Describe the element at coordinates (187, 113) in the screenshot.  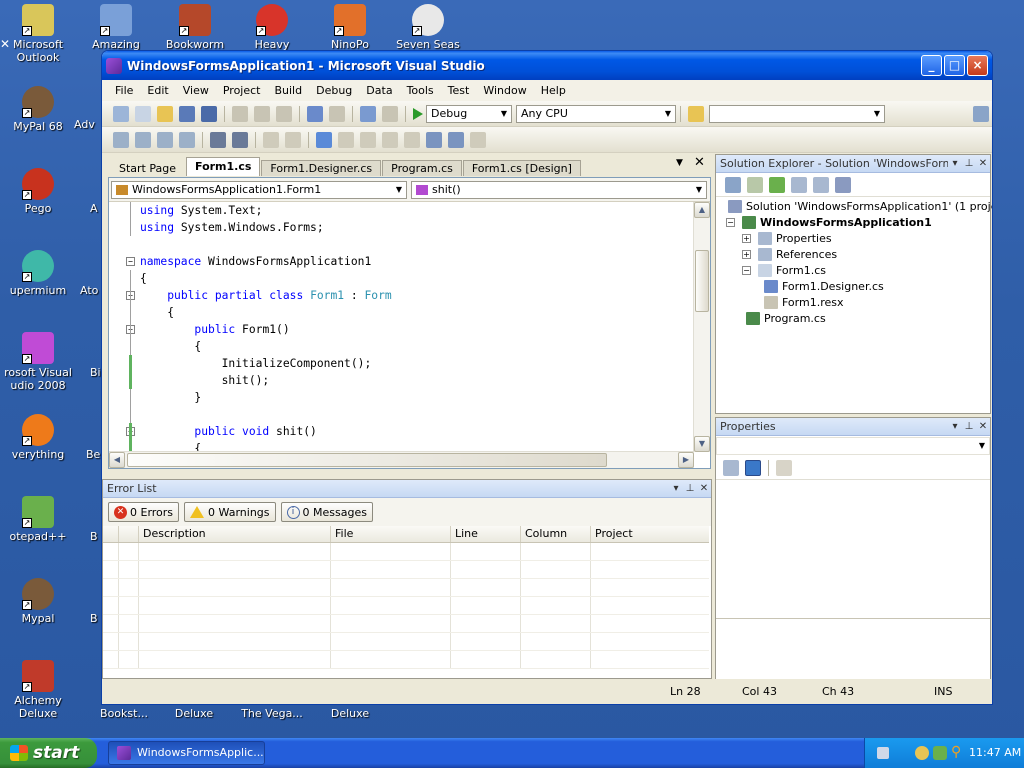
I see `save-icon` at that location.